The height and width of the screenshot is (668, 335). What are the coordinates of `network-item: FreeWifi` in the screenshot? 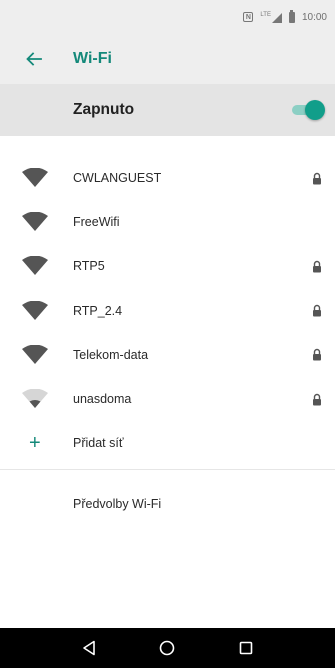 It's located at (167, 222).